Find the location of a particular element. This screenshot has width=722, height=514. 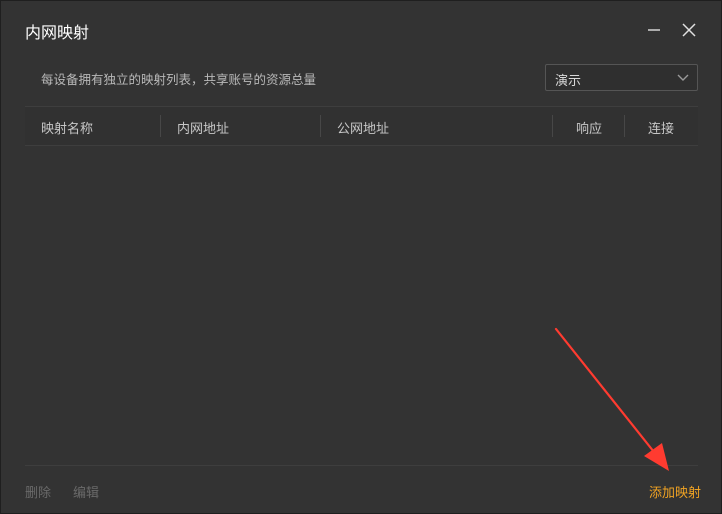

close-icon is located at coordinates (689, 30).